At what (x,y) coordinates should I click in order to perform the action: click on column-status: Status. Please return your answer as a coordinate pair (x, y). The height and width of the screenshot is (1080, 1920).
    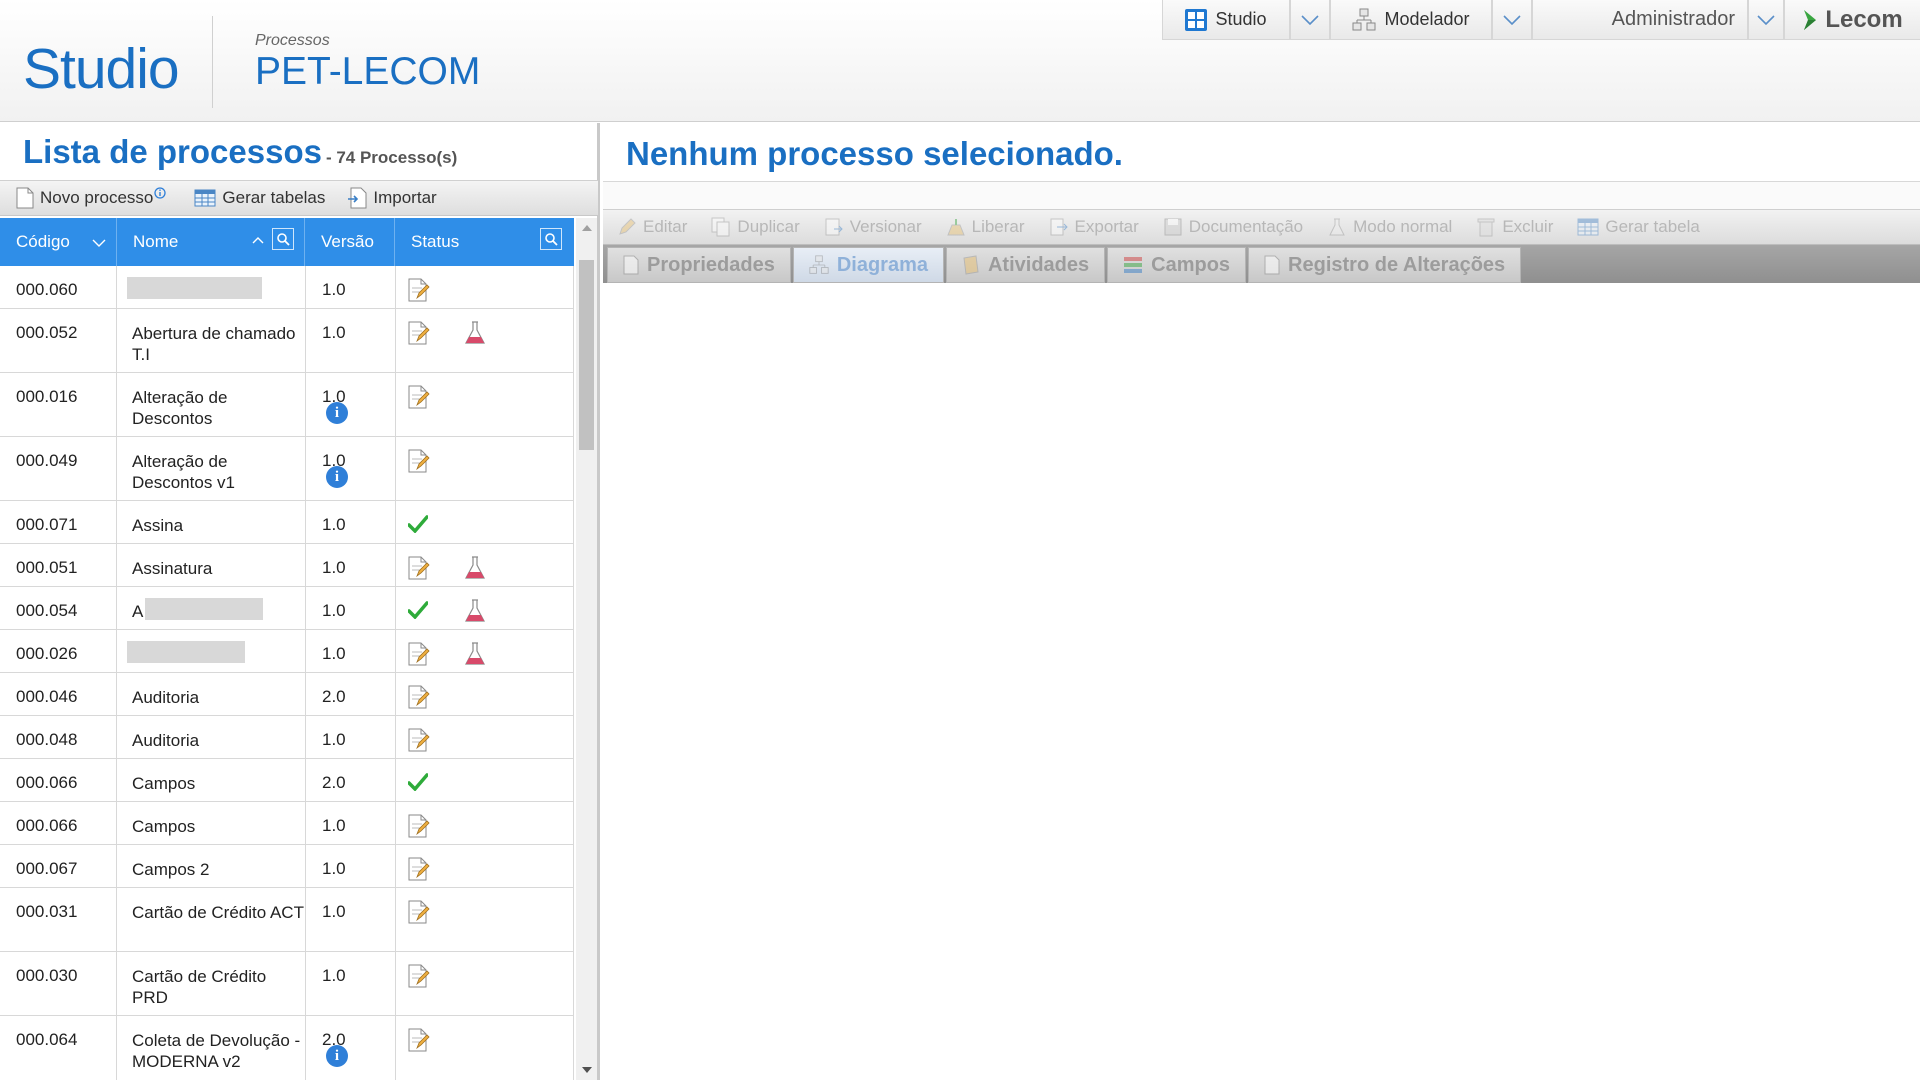
    Looking at the image, I should click on (484, 242).